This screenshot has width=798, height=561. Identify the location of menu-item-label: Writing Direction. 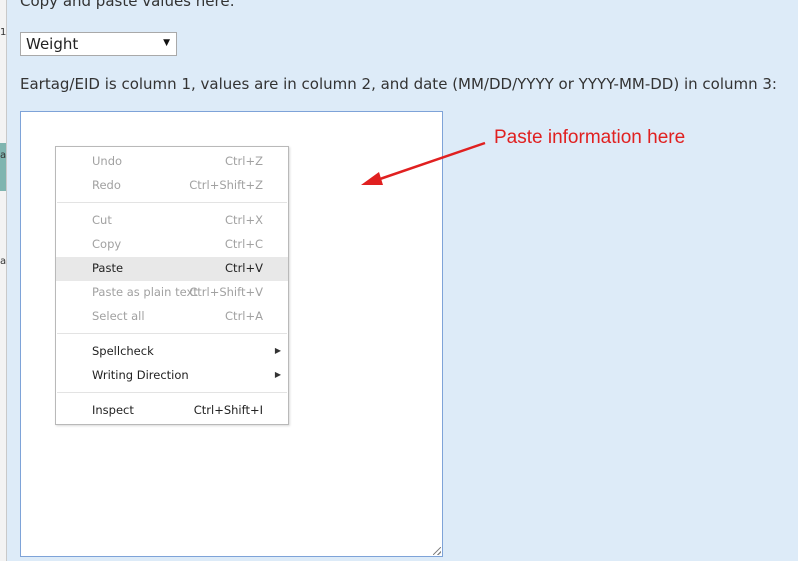
(140, 375).